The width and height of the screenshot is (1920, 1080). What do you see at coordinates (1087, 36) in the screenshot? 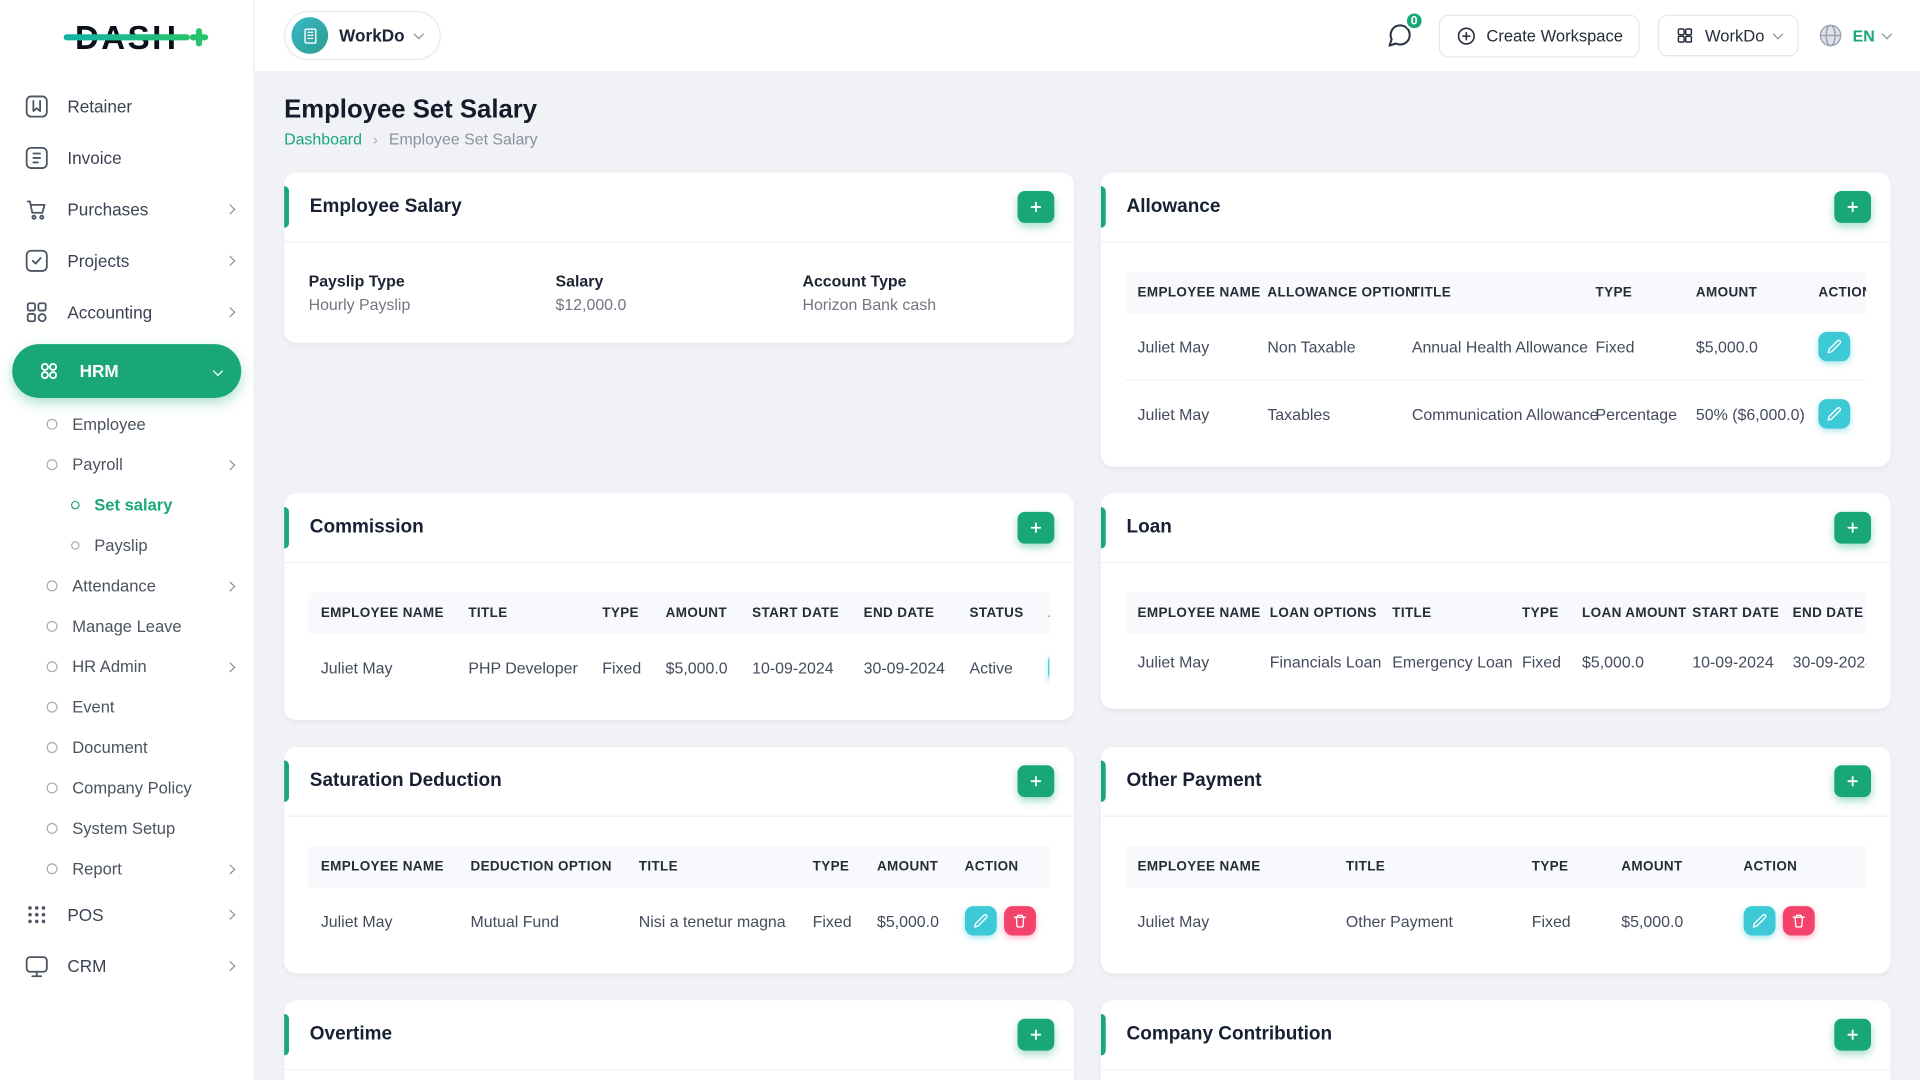
I see `topbar: WorkDo 0 Create Workspace WorkDo EN` at bounding box center [1087, 36].